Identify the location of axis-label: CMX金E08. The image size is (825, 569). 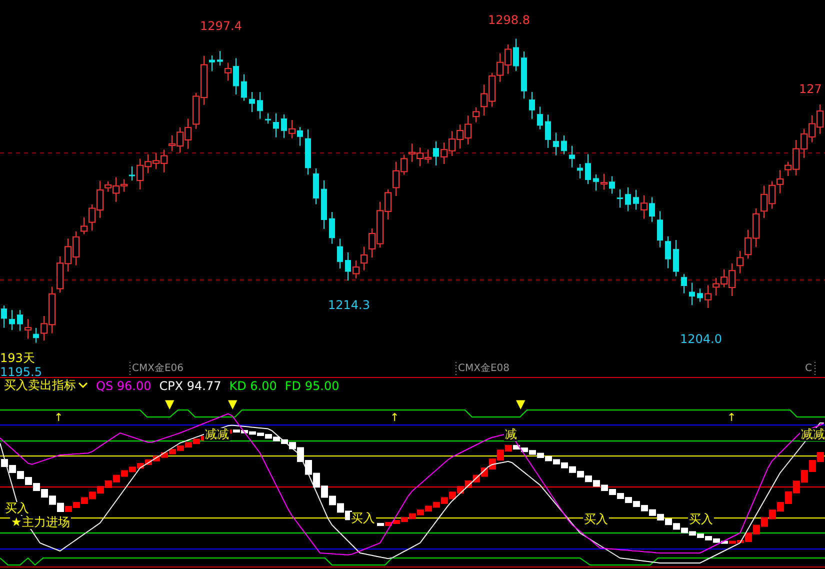
(484, 369).